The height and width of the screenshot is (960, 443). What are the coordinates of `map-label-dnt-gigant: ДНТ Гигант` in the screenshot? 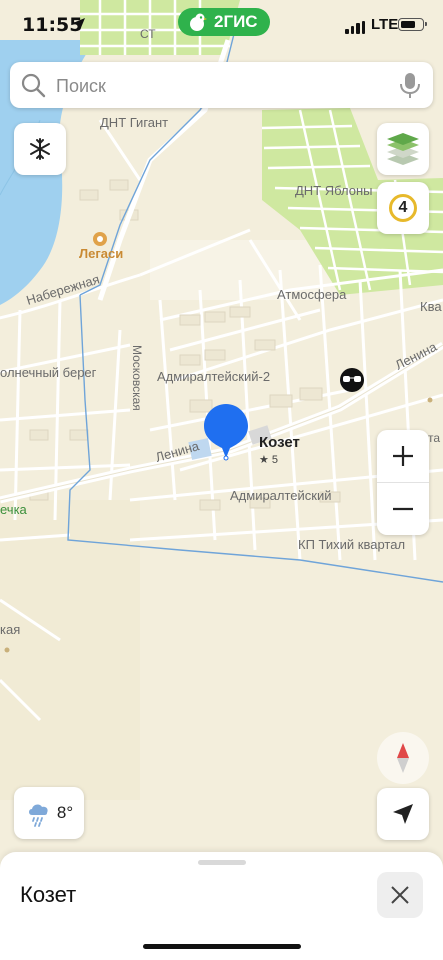 It's located at (134, 122).